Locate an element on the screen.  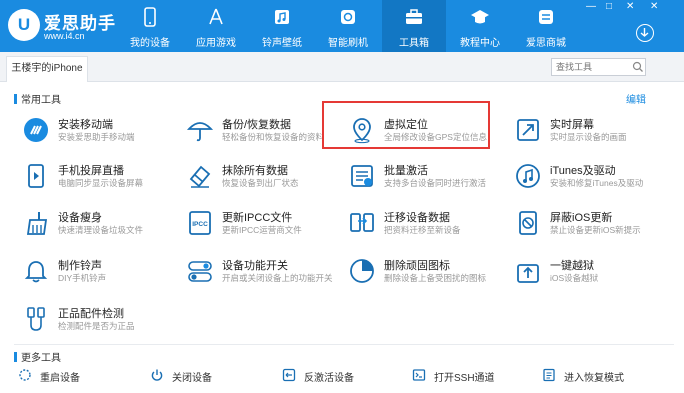
device-tabbar: 王楼宇的iPhone is located at coordinates (342, 67).